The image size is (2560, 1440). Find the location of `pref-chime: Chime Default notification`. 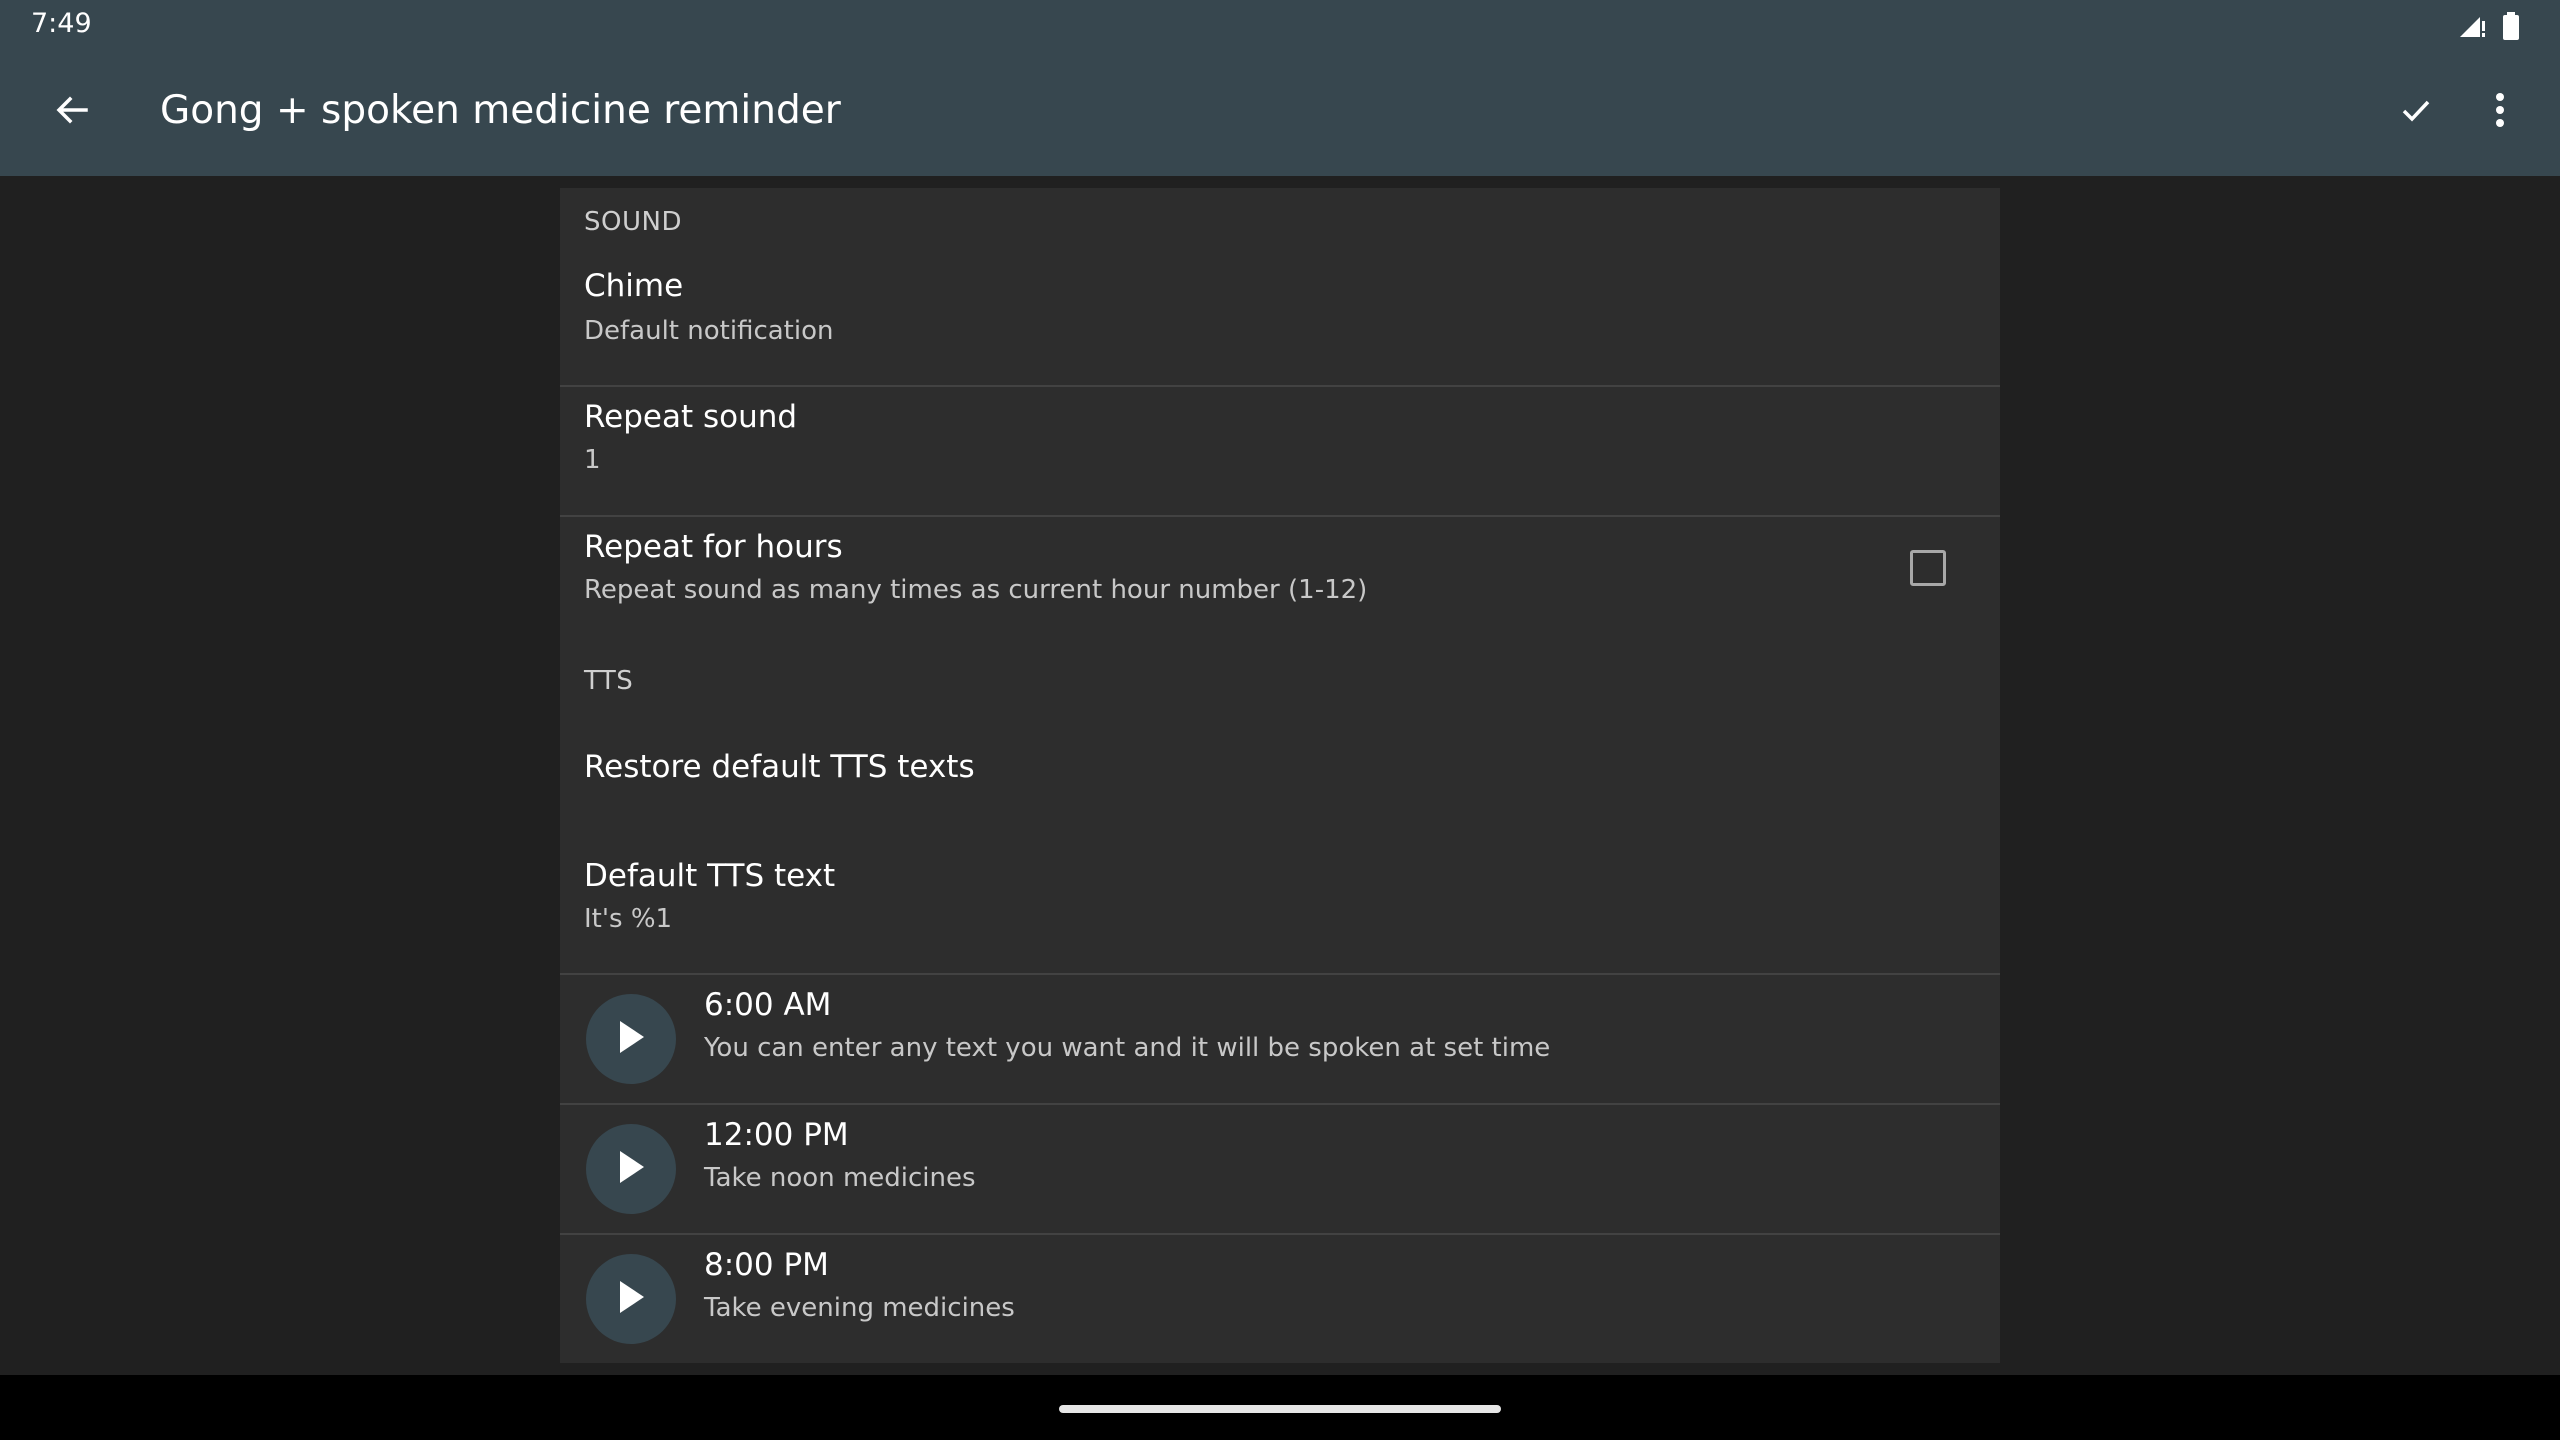

pref-chime: Chime Default notification is located at coordinates (1280, 316).